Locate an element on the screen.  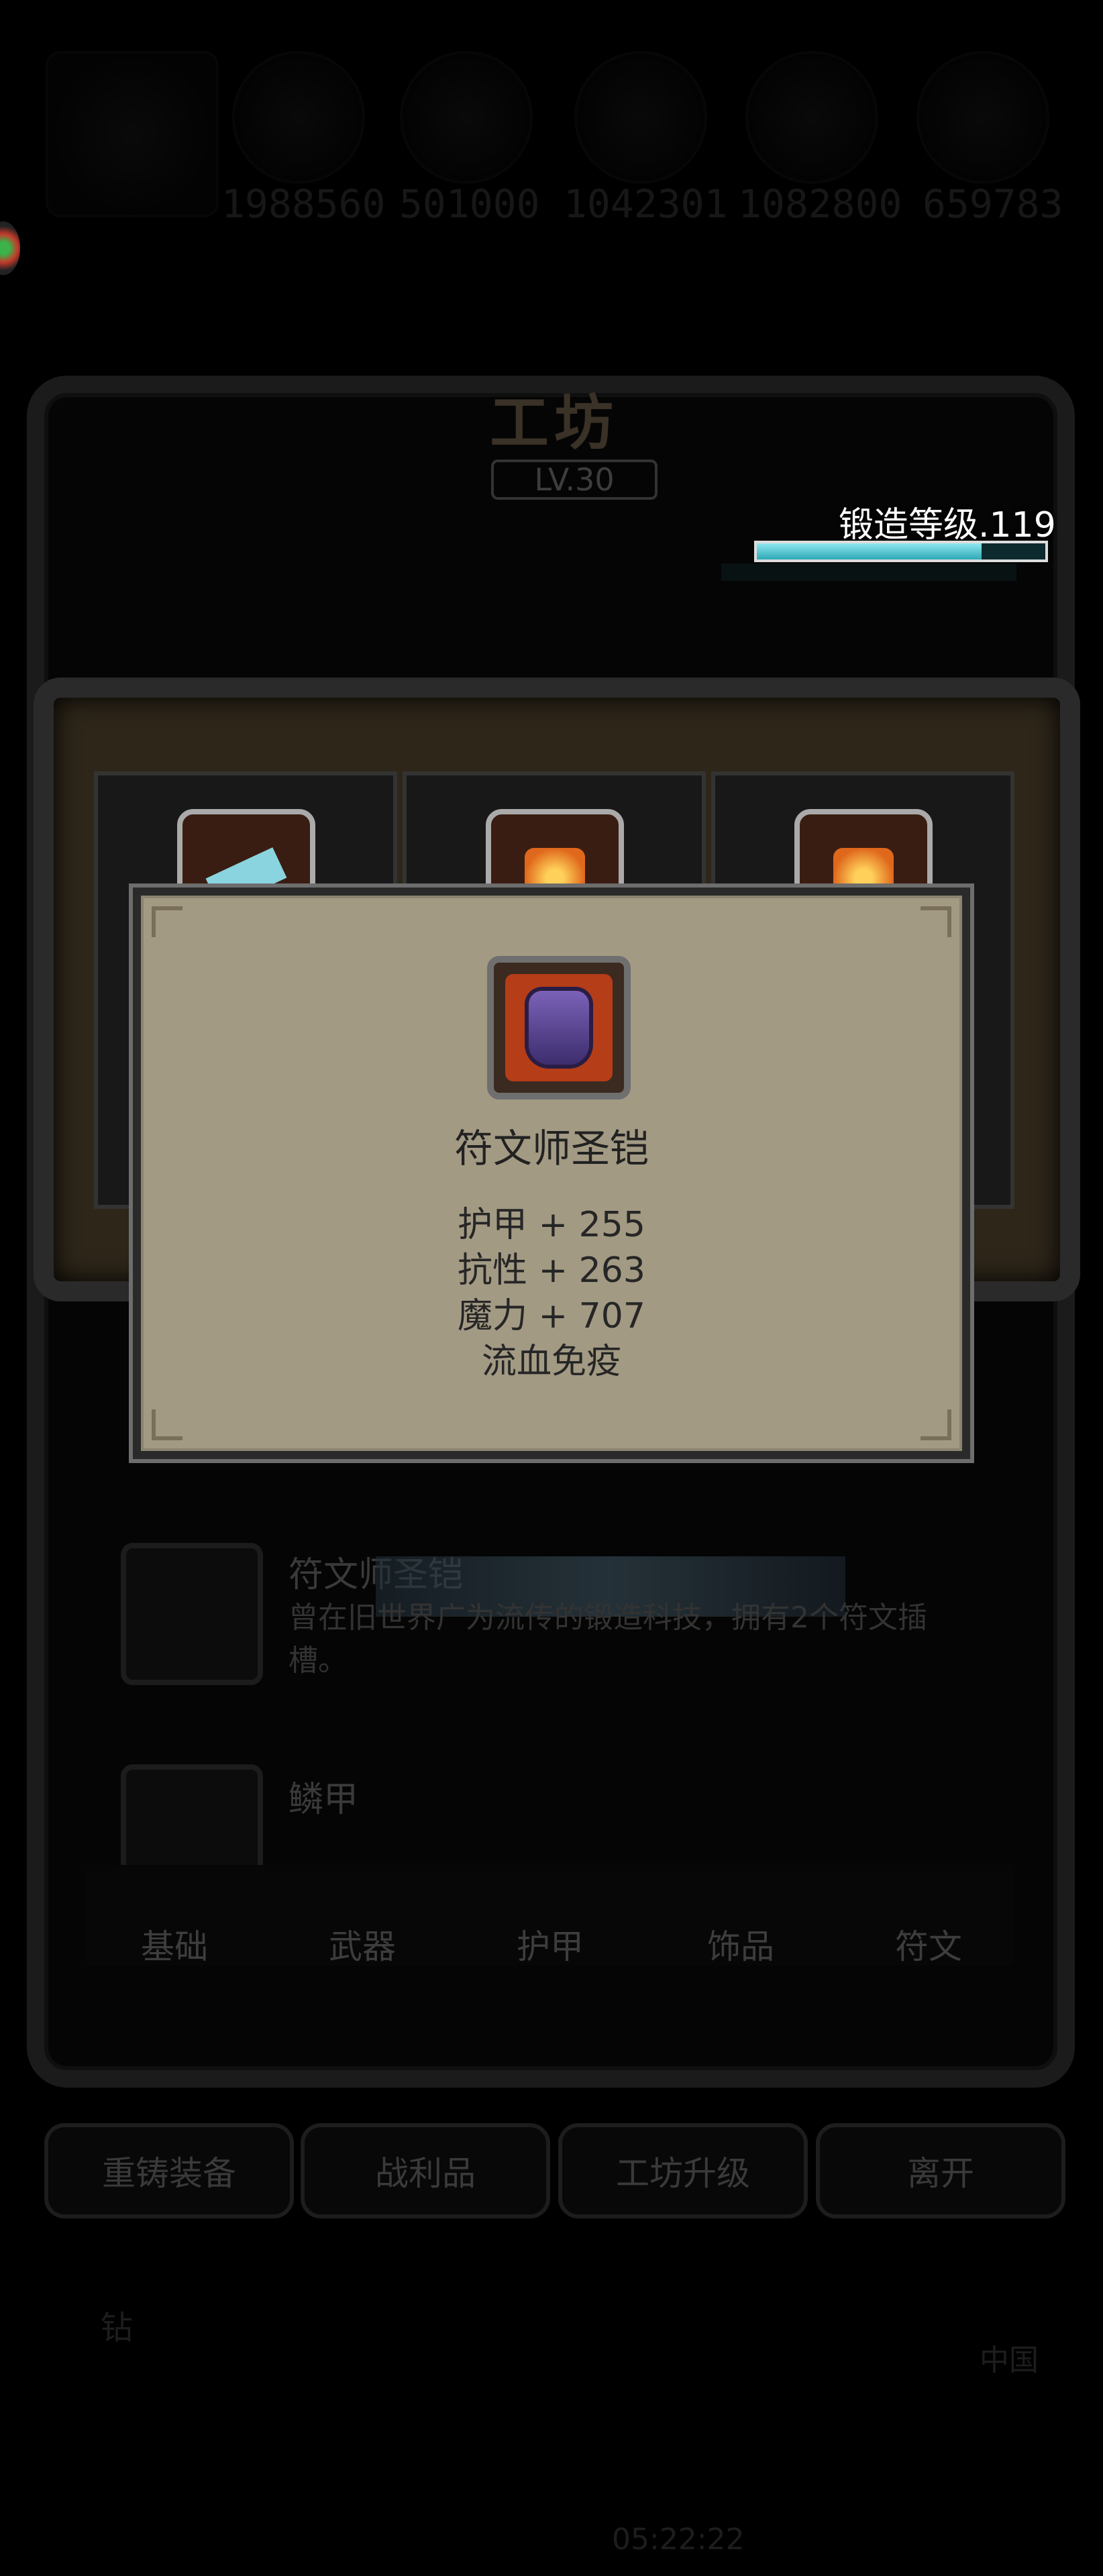
stat-bleed-immunity: 流血免疫 is located at coordinates (551, 1362).